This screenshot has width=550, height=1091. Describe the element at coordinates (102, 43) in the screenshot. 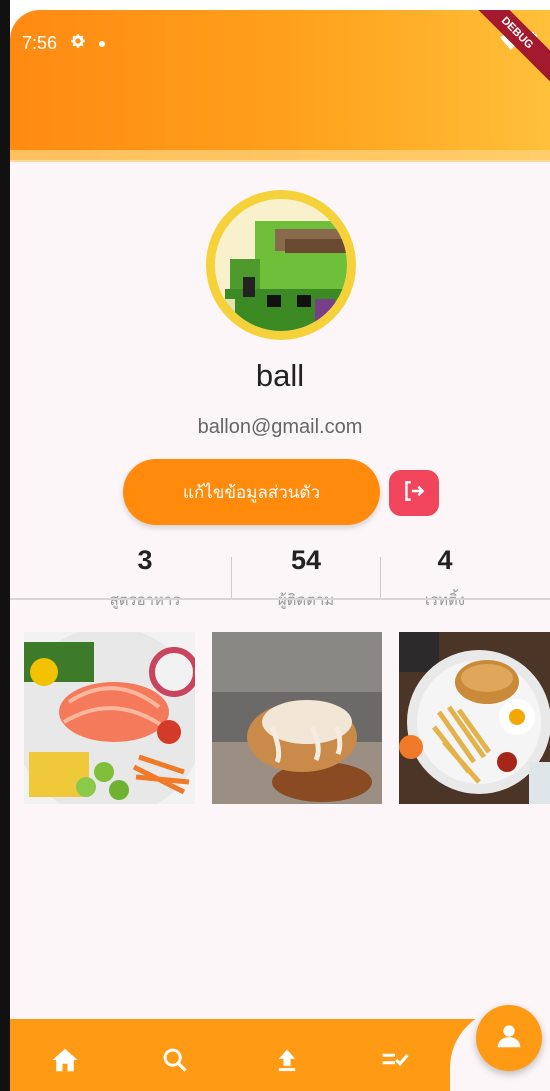

I see `notification-dot-icon` at that location.